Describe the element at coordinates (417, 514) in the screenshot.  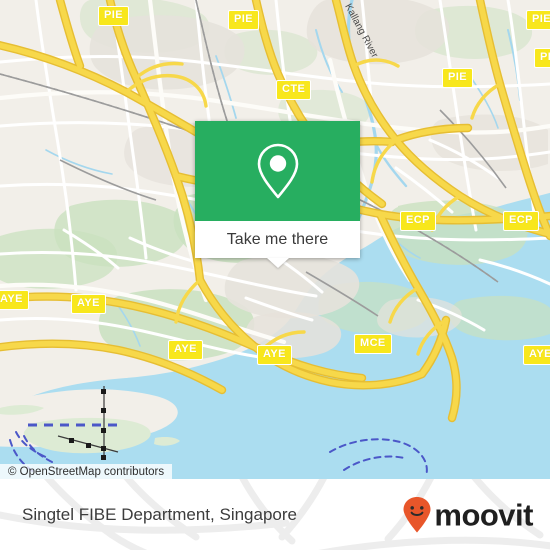
I see `moovit-smiley-pin-icon` at that location.